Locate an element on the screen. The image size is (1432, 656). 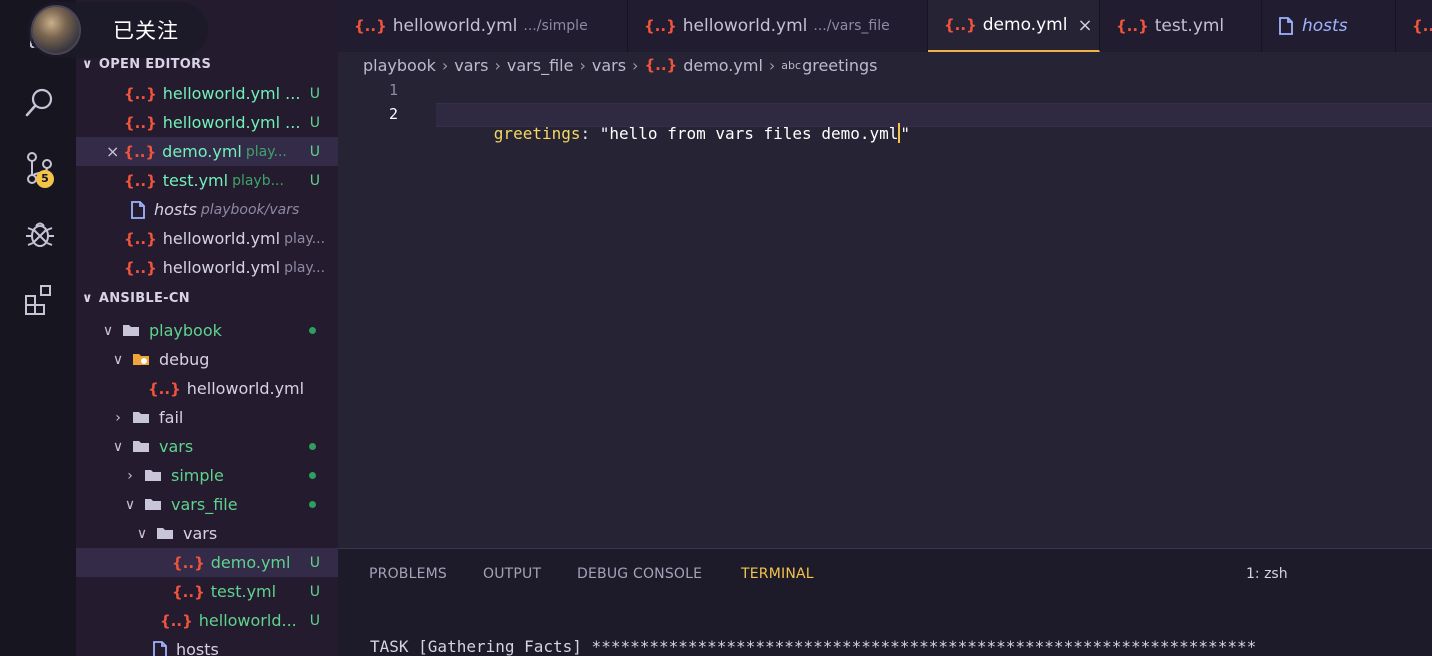
extensions-icon is located at coordinates (40, 300).